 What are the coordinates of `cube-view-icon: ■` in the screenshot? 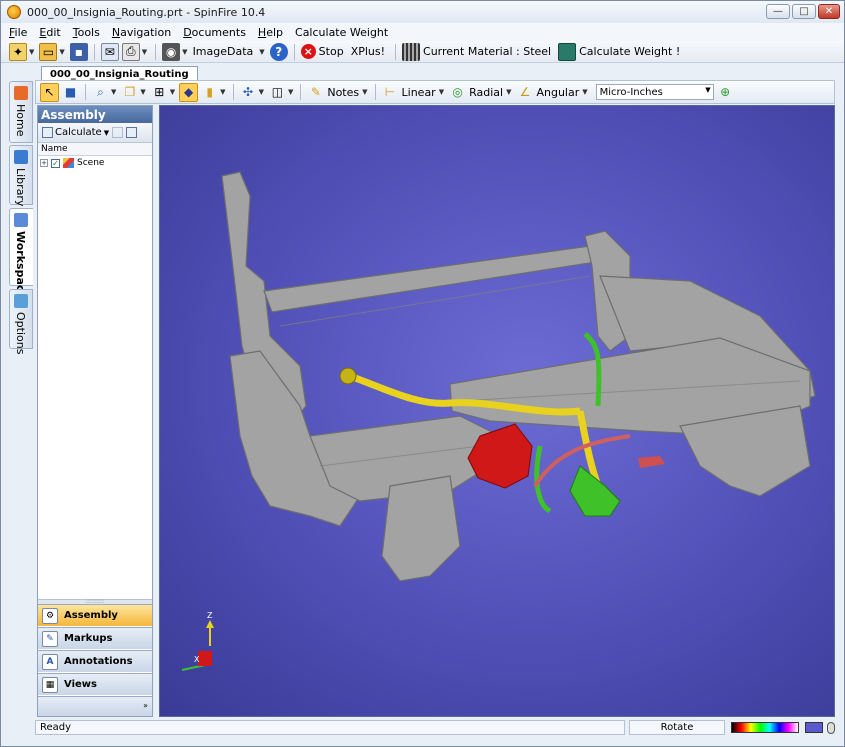 It's located at (70, 92).